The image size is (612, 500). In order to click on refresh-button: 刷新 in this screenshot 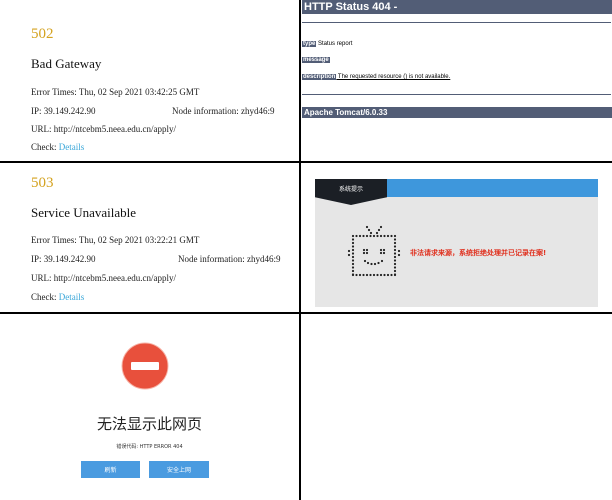, I will do `click(110, 469)`.